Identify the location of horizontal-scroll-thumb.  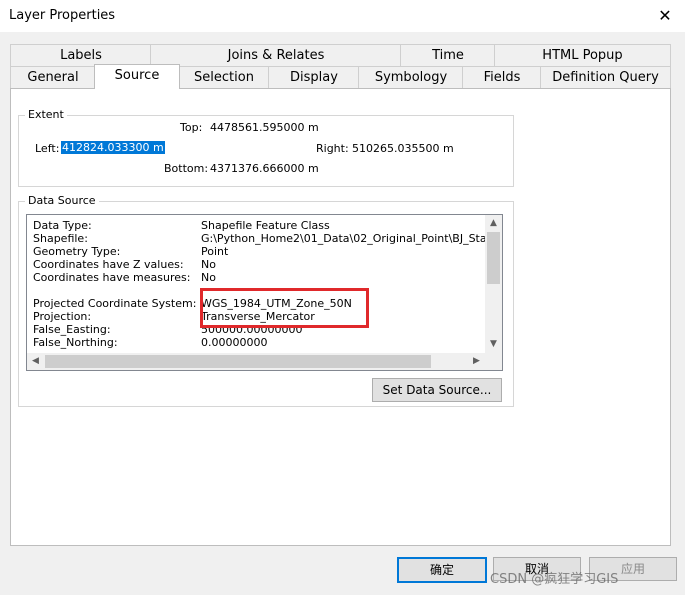
(238, 361).